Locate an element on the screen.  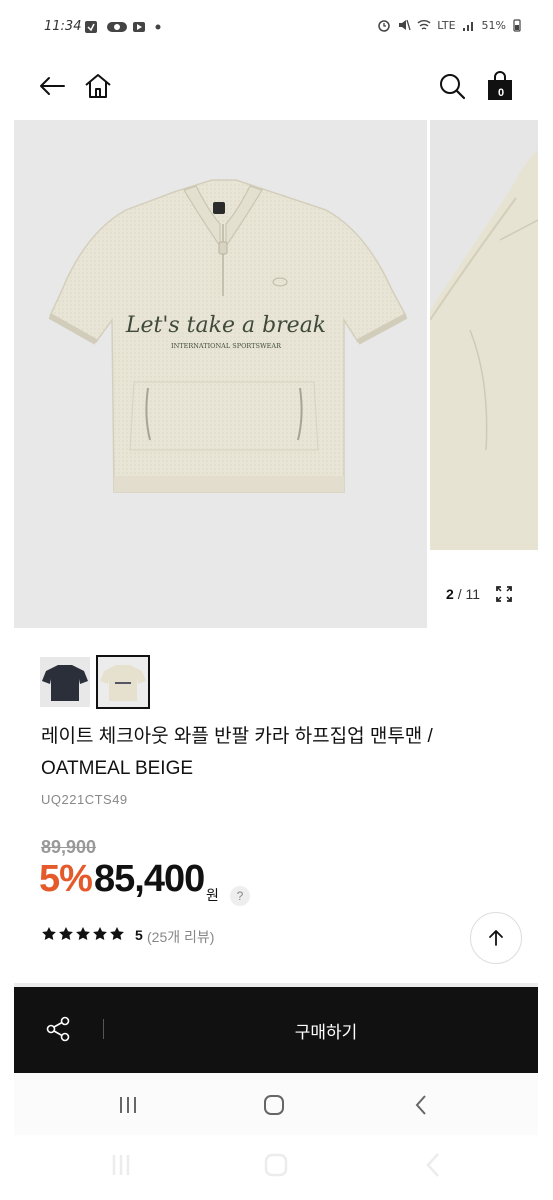
currency-unit: 원 is located at coordinates (212, 895).